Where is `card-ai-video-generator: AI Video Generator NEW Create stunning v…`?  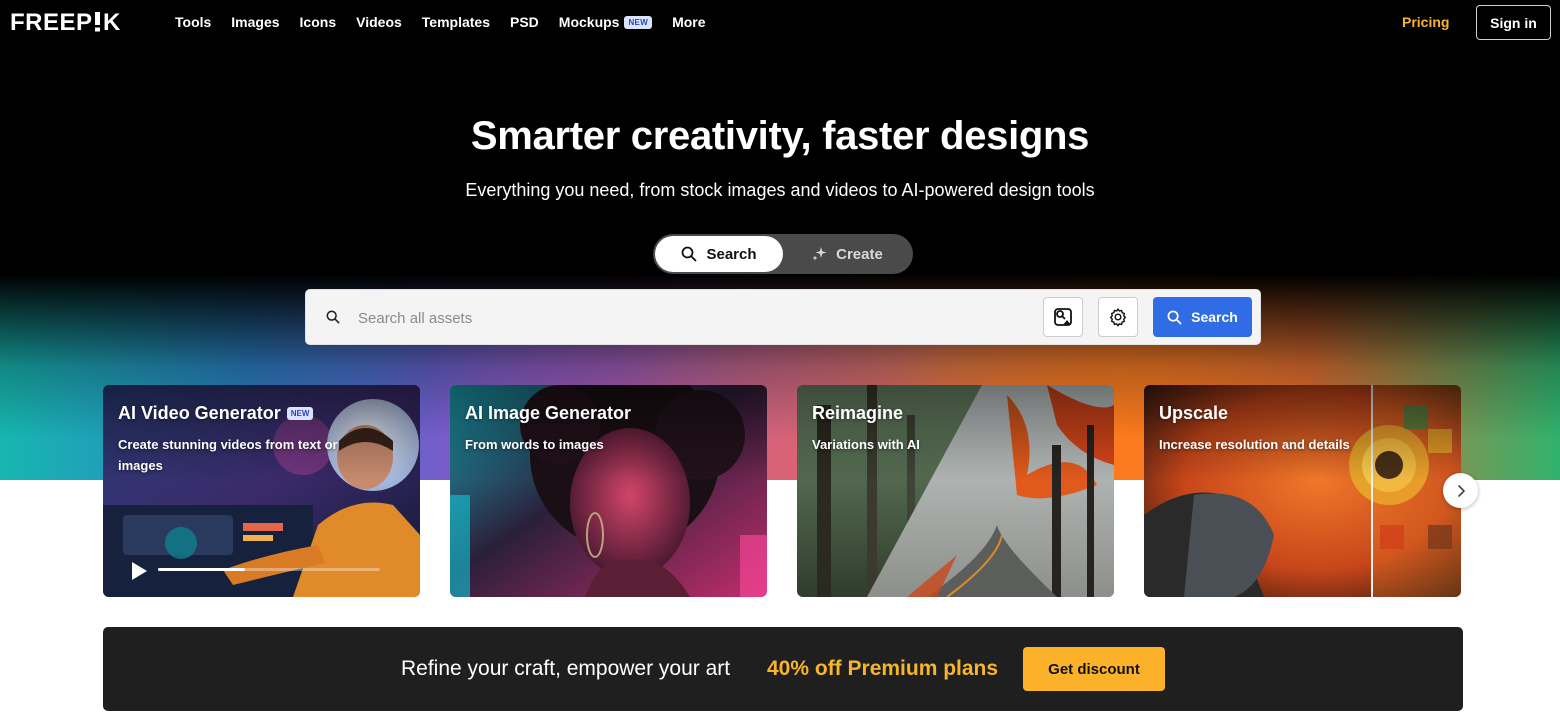
card-ai-video-generator: AI Video Generator NEW Create stunning v… is located at coordinates (261, 491).